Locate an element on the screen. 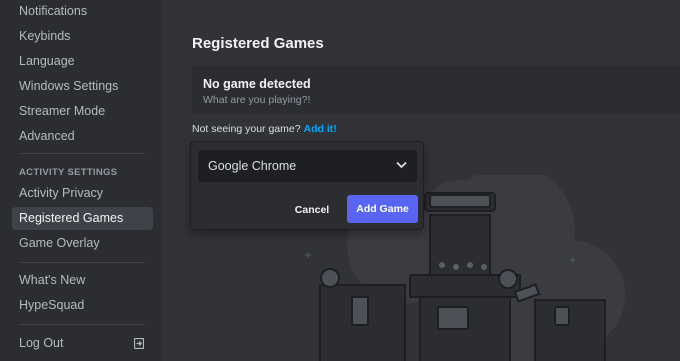  game-status-subtitle: What are you playing?! is located at coordinates (257, 100).